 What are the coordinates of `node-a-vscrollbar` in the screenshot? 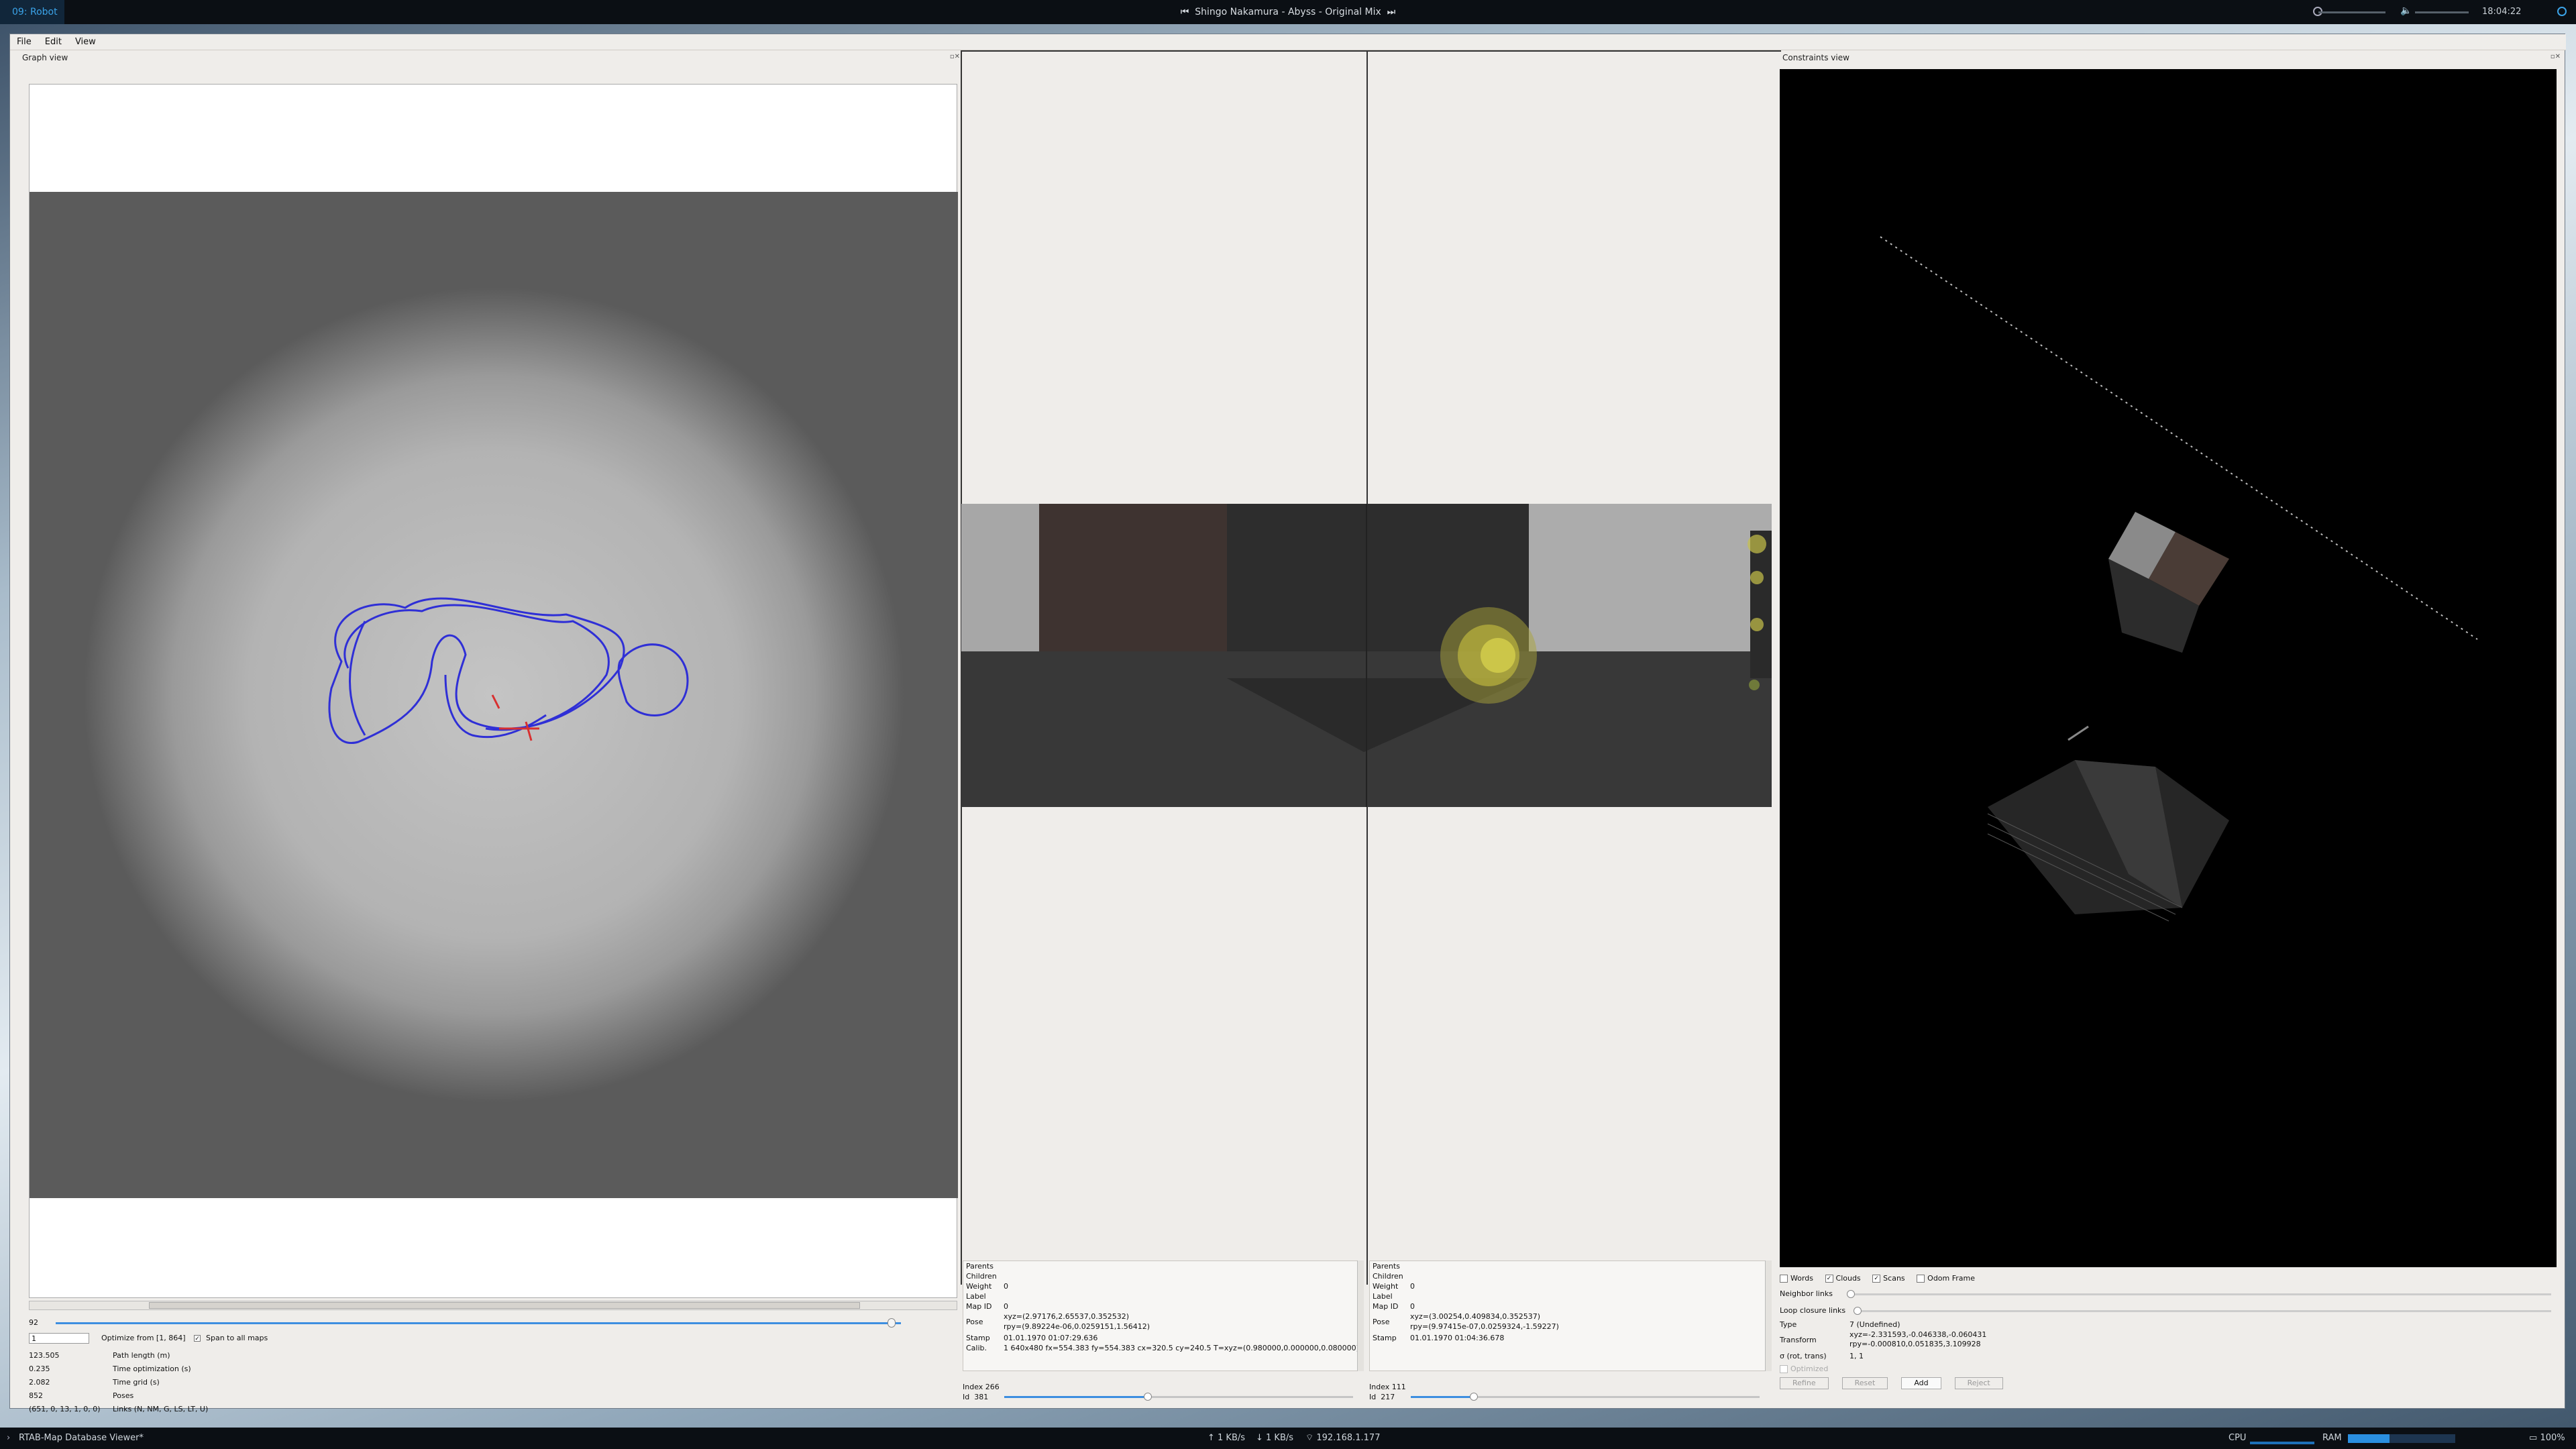 It's located at (1360, 1315).